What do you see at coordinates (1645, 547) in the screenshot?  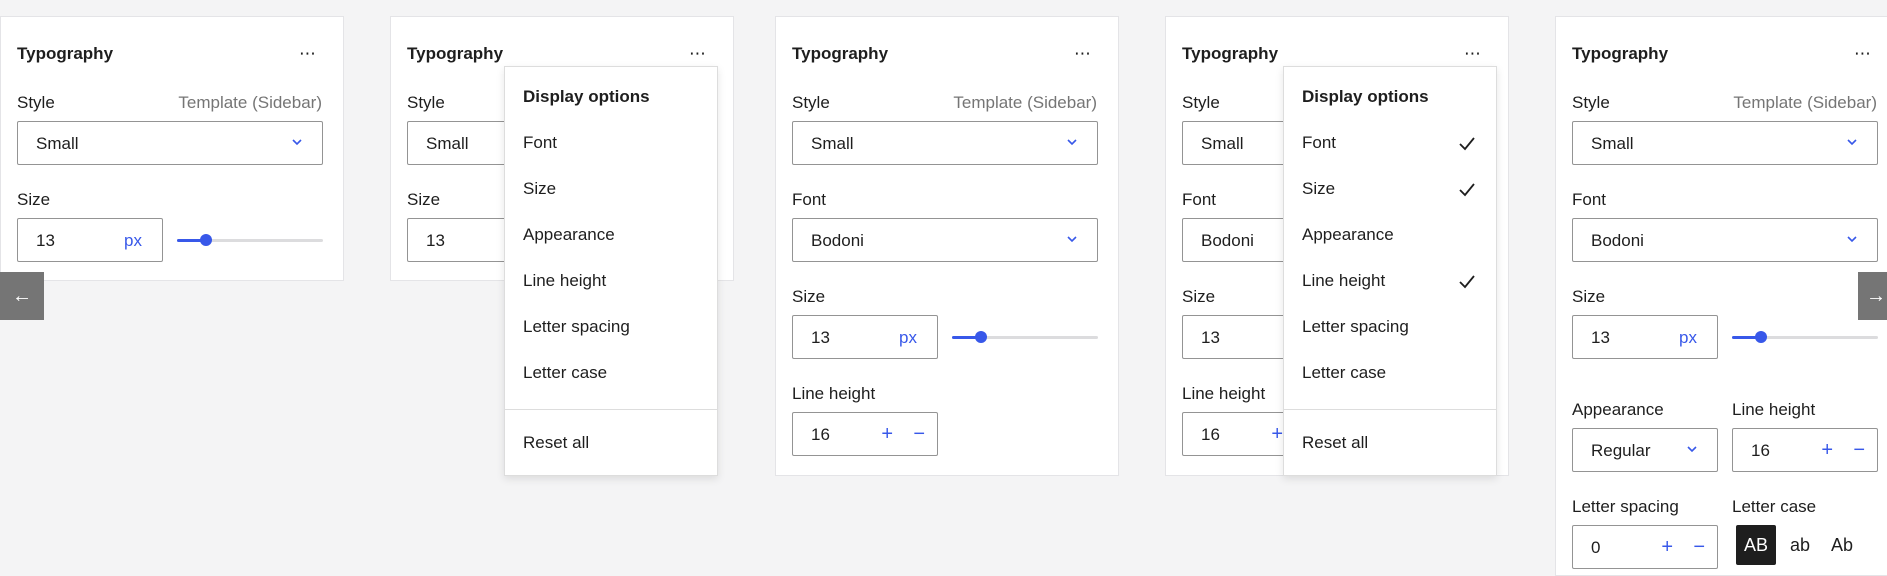 I see `letter-spacing-input: 0 + −` at bounding box center [1645, 547].